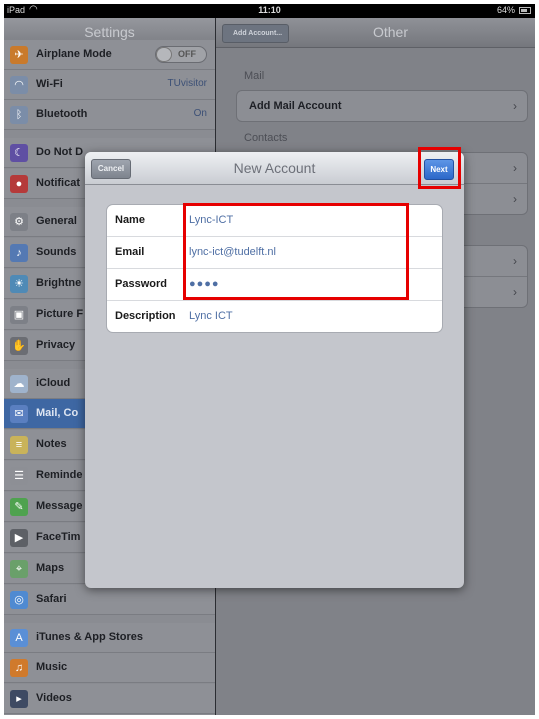  I want to click on speaker-icon: ♪, so click(19, 253).